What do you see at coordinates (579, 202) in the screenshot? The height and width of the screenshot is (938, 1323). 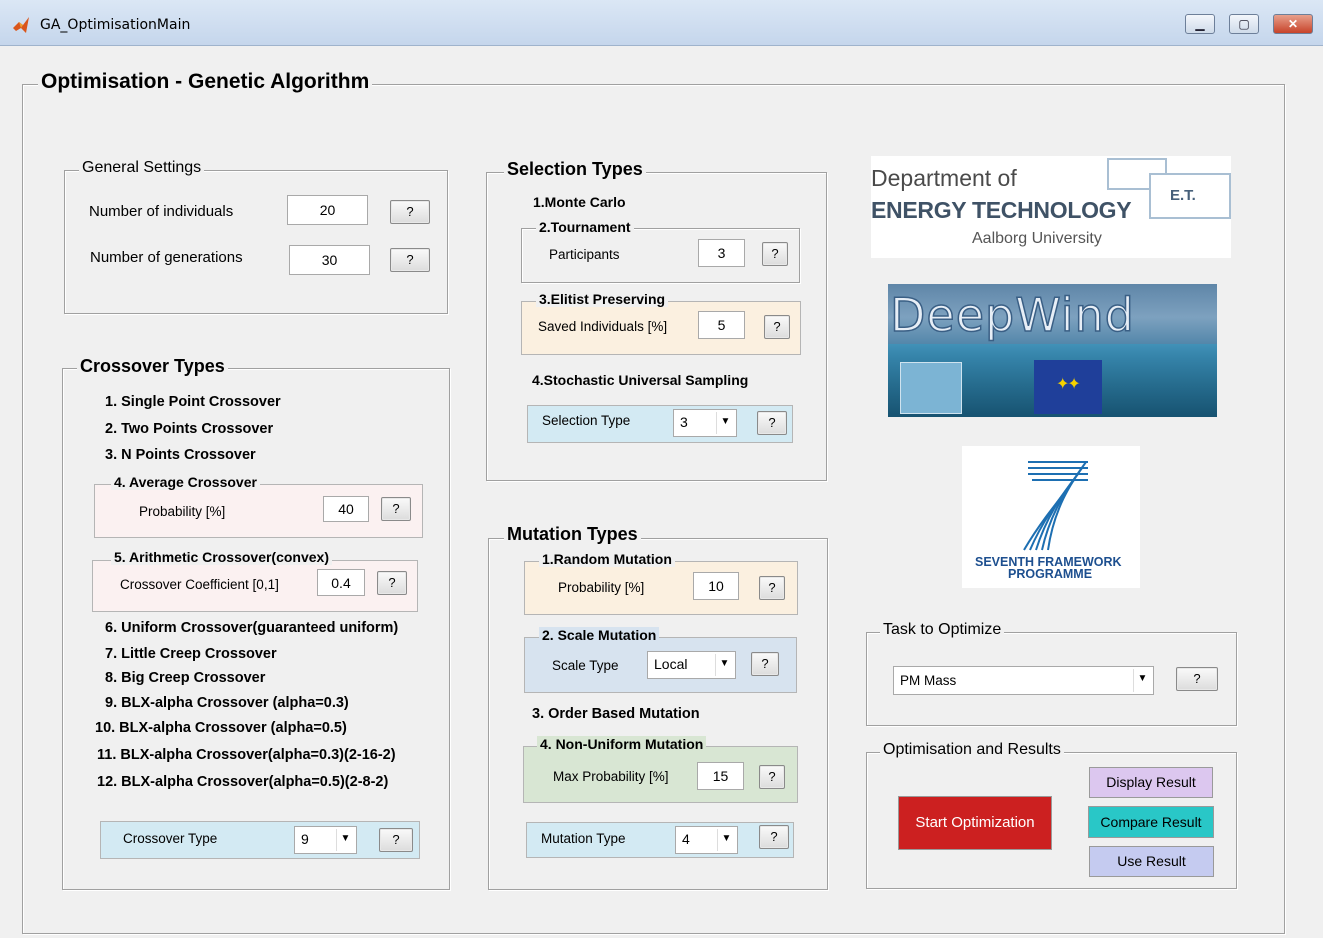 I see `monte-carlo-label: 1.Monte Carlo` at bounding box center [579, 202].